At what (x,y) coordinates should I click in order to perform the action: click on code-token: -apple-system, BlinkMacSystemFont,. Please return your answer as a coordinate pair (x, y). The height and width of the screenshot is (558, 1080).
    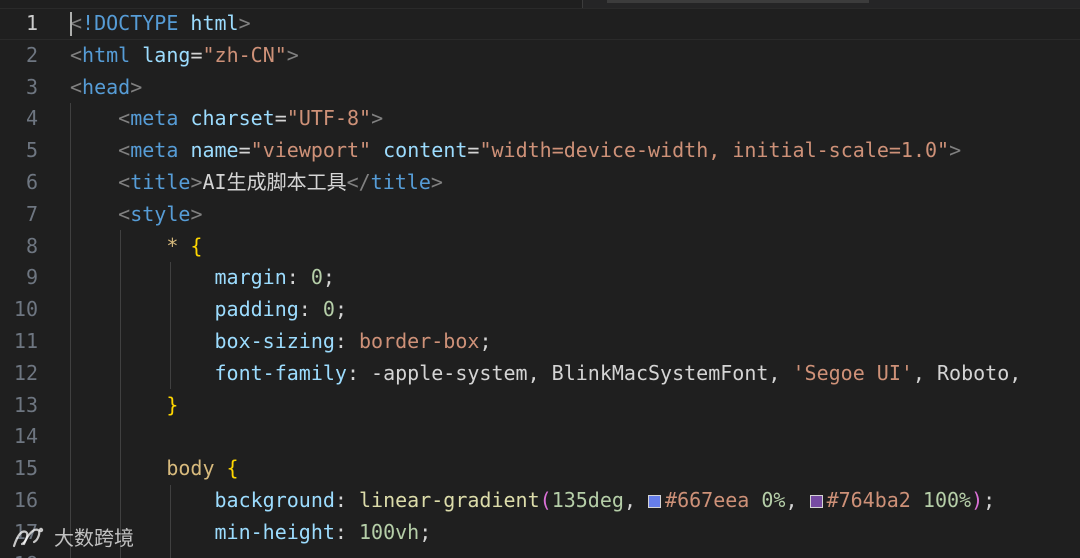
    Looking at the image, I should click on (582, 372).